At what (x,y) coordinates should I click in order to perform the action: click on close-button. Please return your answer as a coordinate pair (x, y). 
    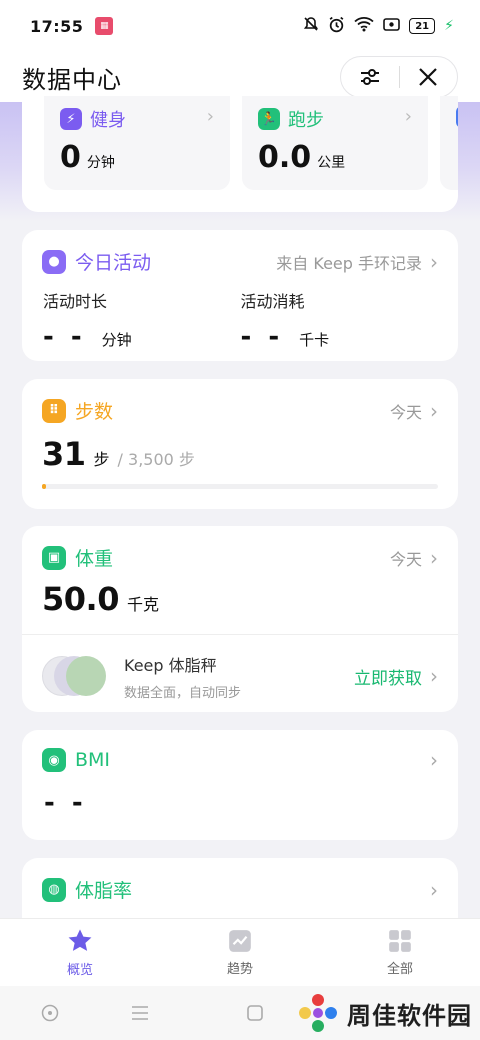
    Looking at the image, I should click on (428, 77).